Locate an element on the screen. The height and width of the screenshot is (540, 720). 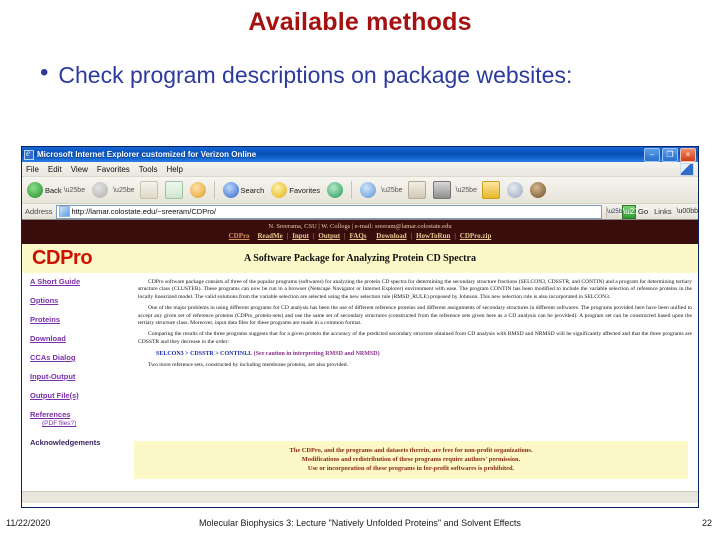
stop-button is located at coordinates (149, 190).